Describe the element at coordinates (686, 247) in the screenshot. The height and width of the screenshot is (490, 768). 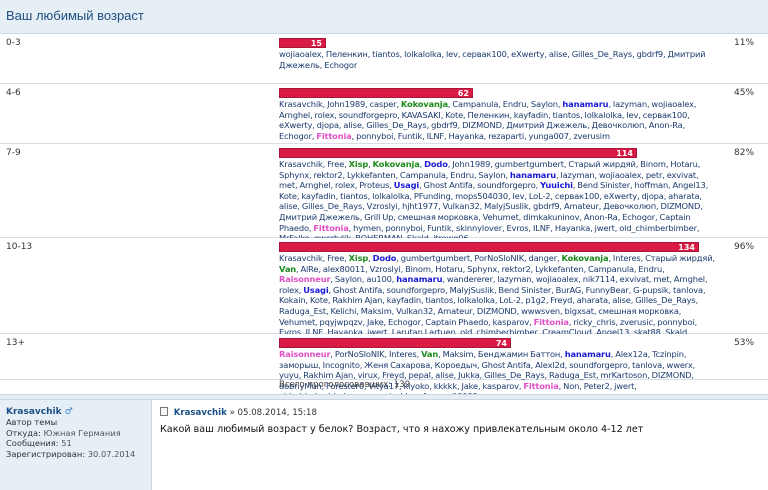
I see `poll-bar-count: 134` at that location.